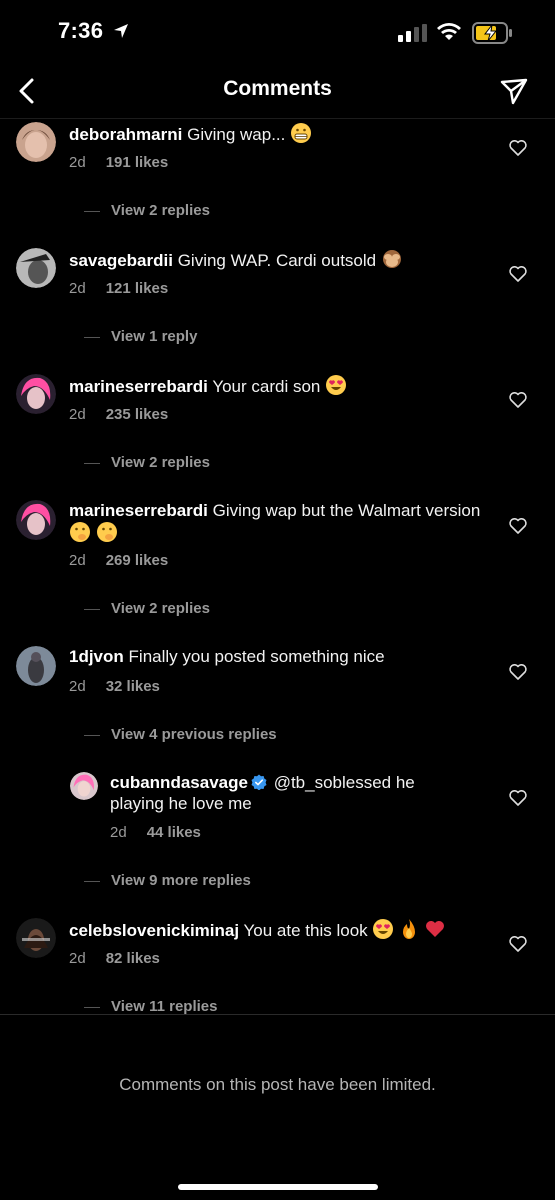 The image size is (555, 1200). Describe the element at coordinates (277, 33) in the screenshot. I see `status-bar: 7:36` at that location.